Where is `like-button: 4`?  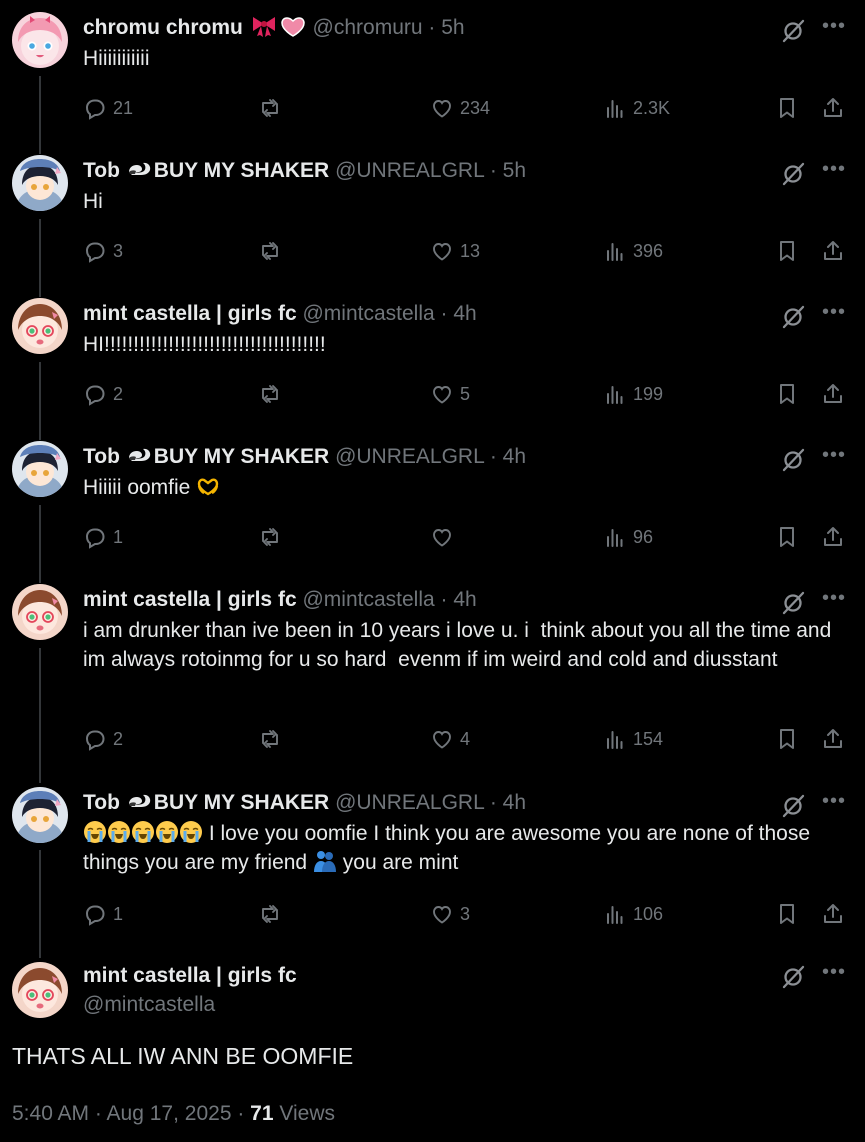
like-button: 4 is located at coordinates (450, 739).